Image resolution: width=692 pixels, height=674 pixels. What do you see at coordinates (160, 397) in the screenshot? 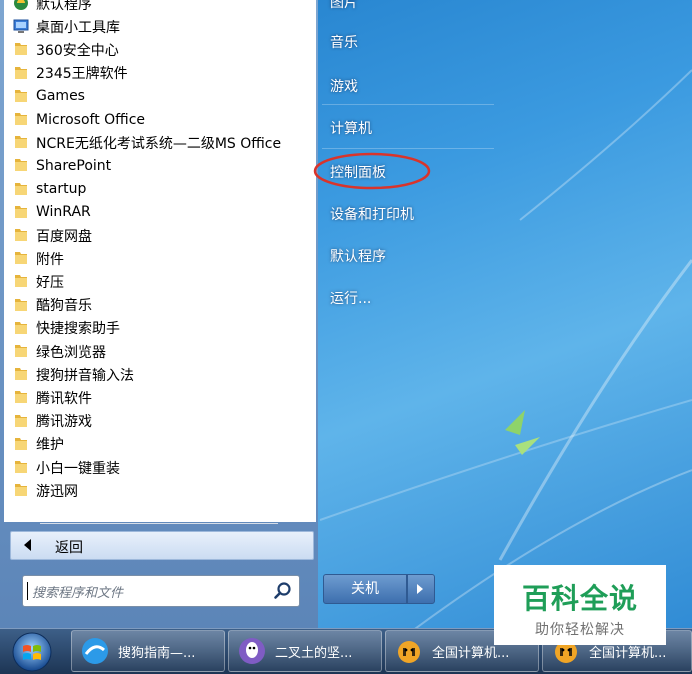
I see `program-item: 腾讯软件` at bounding box center [160, 397].